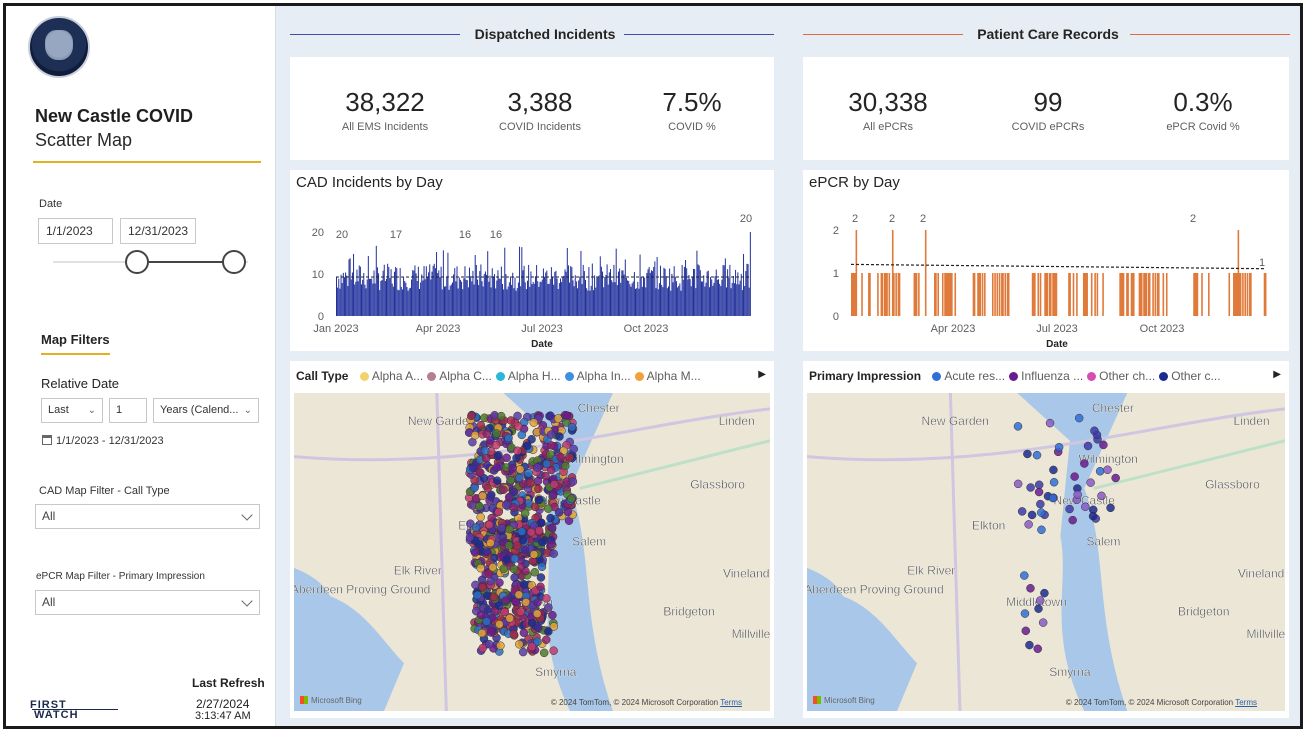 The height and width of the screenshot is (732, 1307). What do you see at coordinates (75, 231) in the screenshot?
I see `date-start-input: 1/1/2023` at bounding box center [75, 231].